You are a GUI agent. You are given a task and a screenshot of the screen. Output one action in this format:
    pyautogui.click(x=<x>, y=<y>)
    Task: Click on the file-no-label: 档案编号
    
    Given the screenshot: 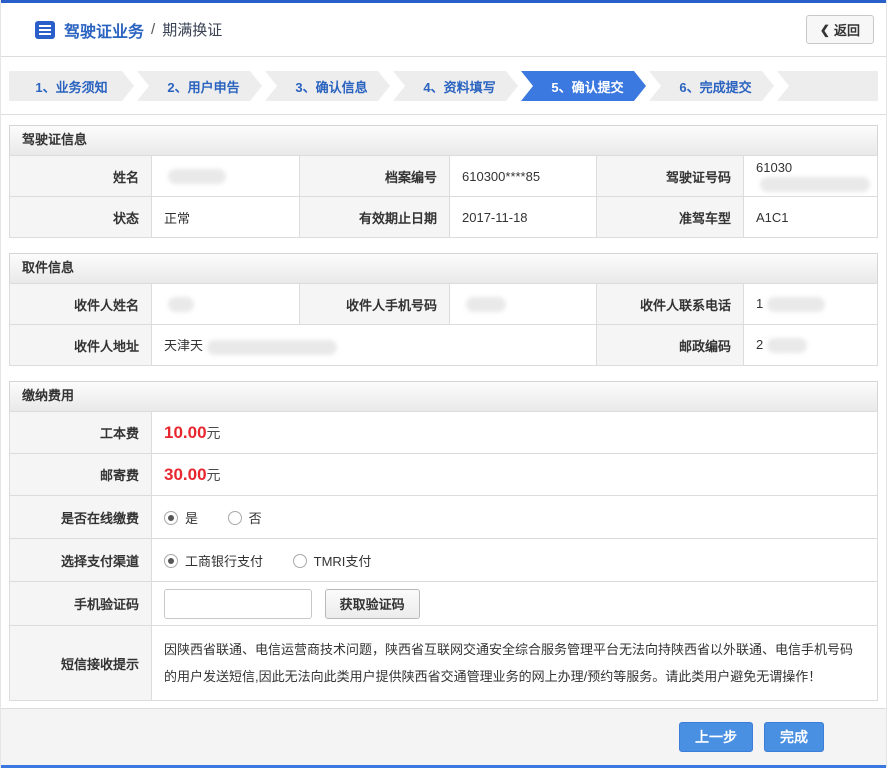 What is the action you would take?
    pyautogui.click(x=374, y=176)
    